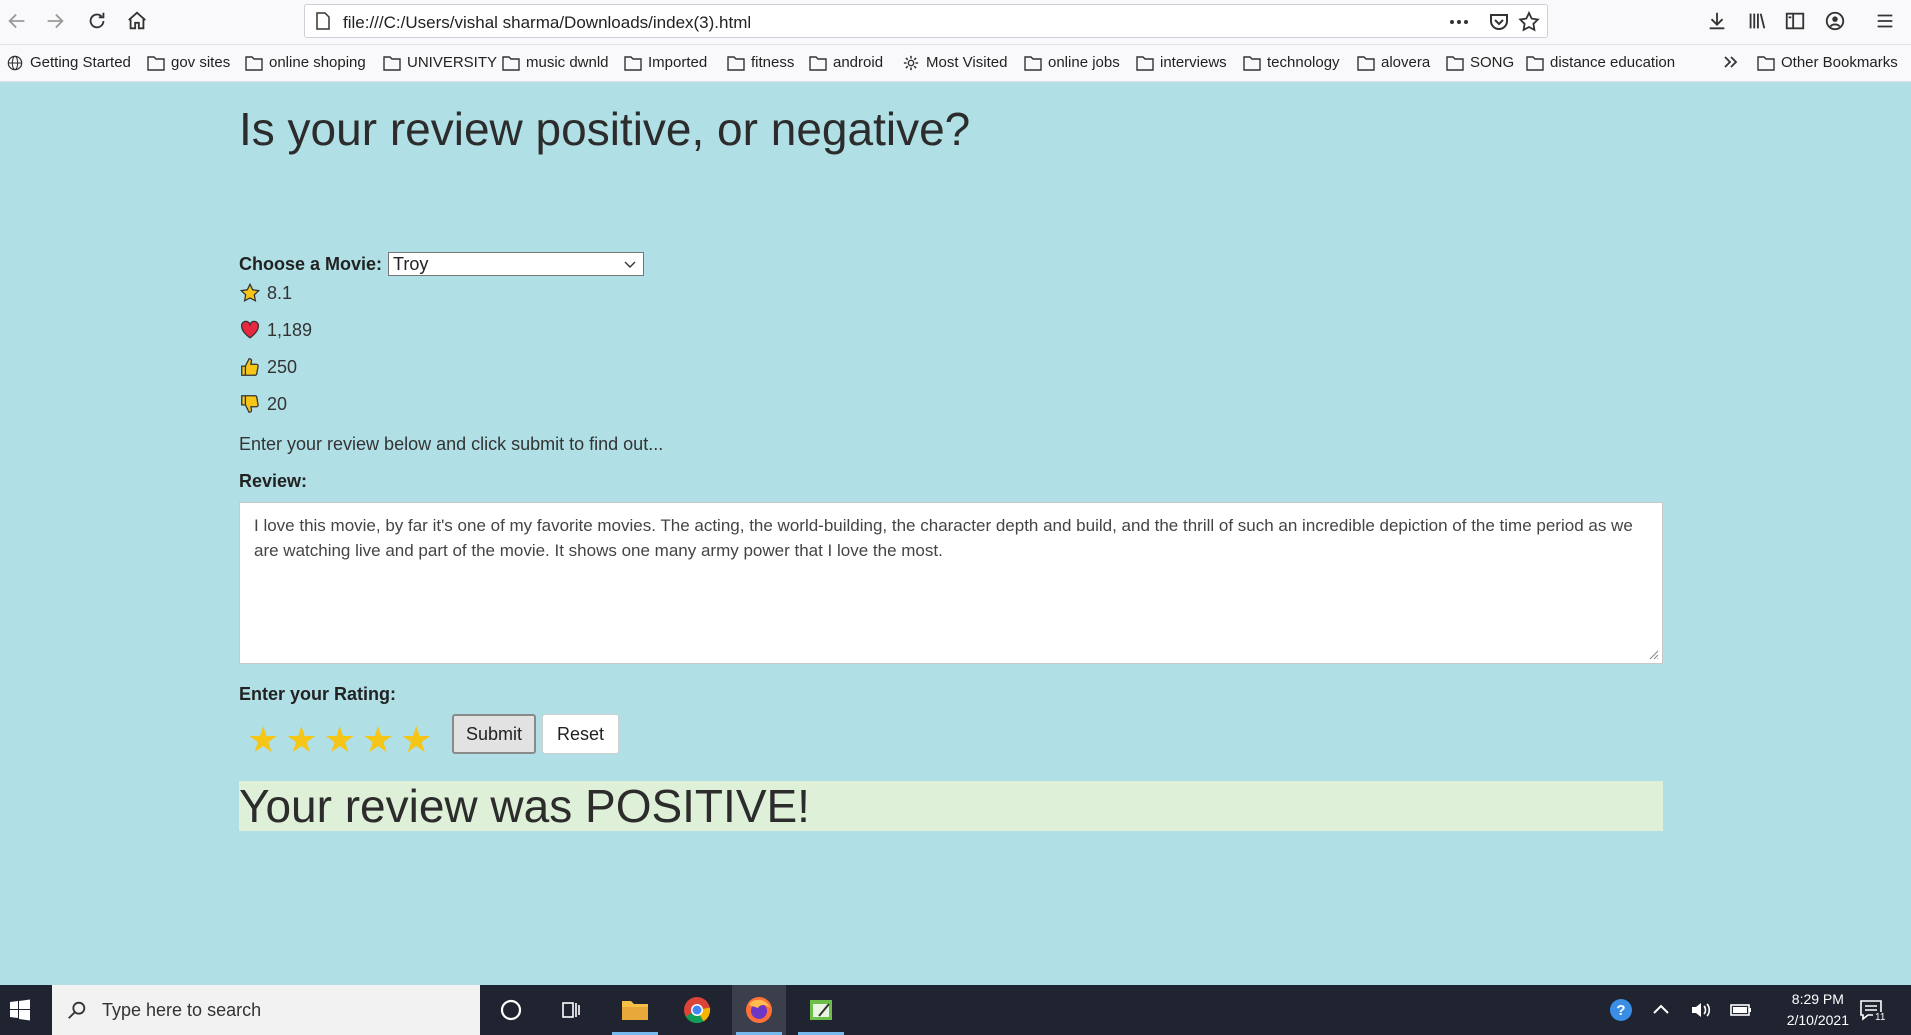  Describe the element at coordinates (273, 481) in the screenshot. I see `review-label: Review:` at that location.